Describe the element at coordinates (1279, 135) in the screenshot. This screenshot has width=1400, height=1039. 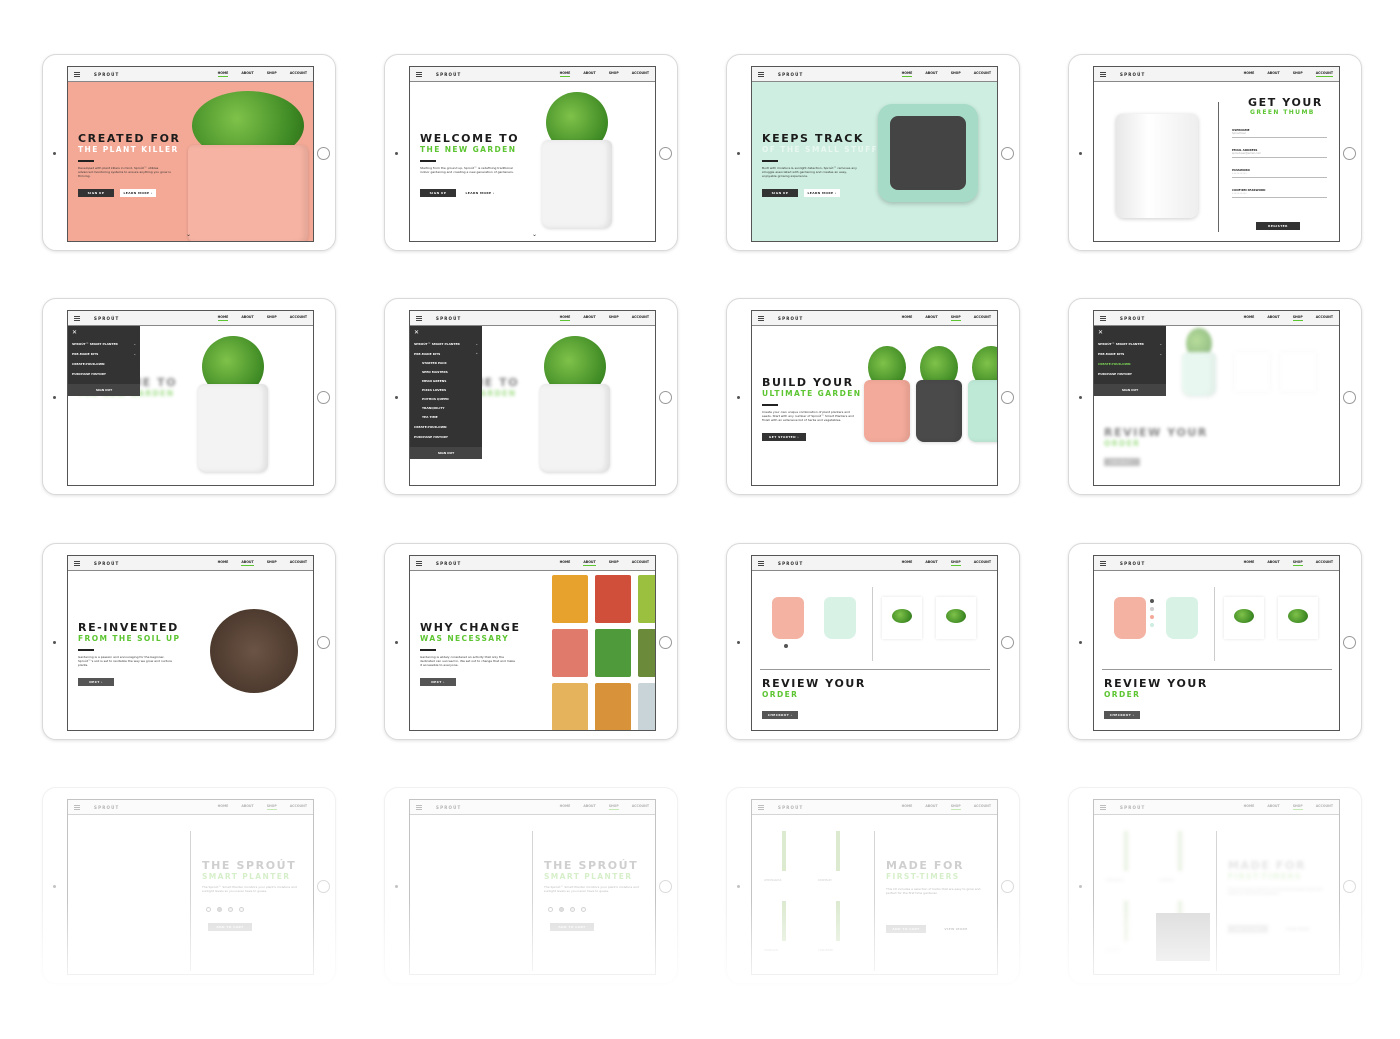
I see `field-input: SproutUser` at that location.